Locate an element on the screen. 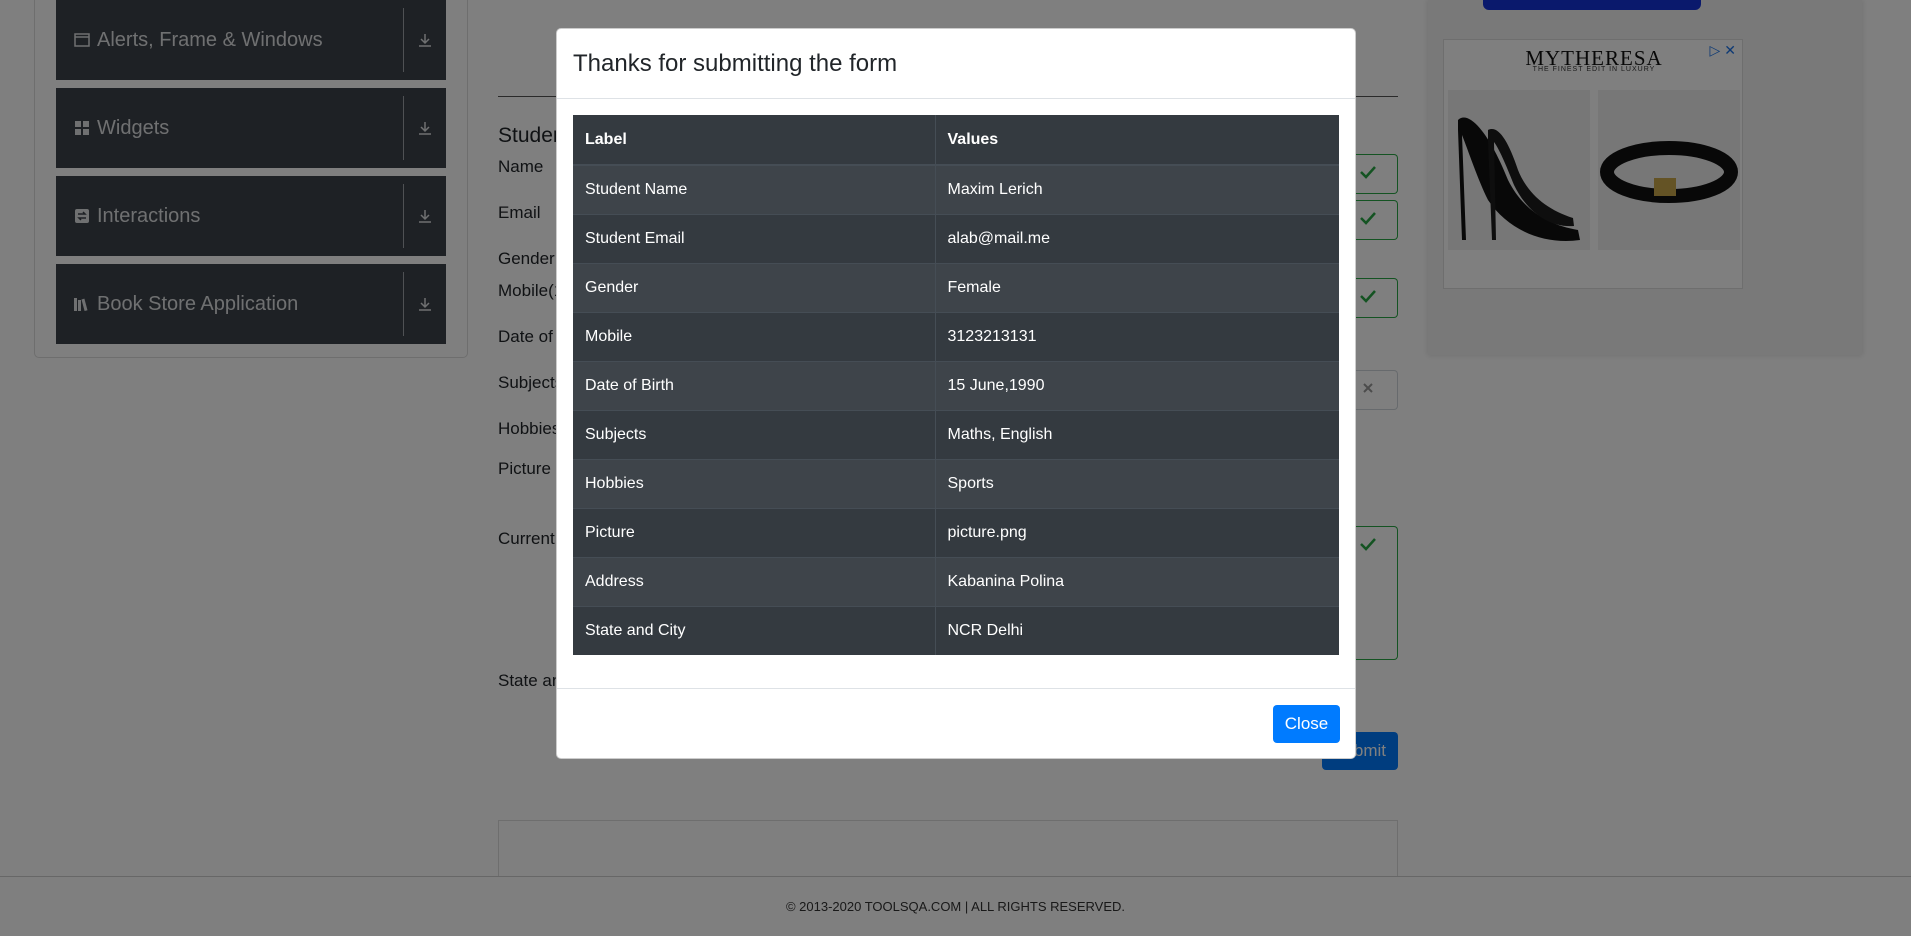  table-row: Student Name Maxim Lerich is located at coordinates (956, 189).